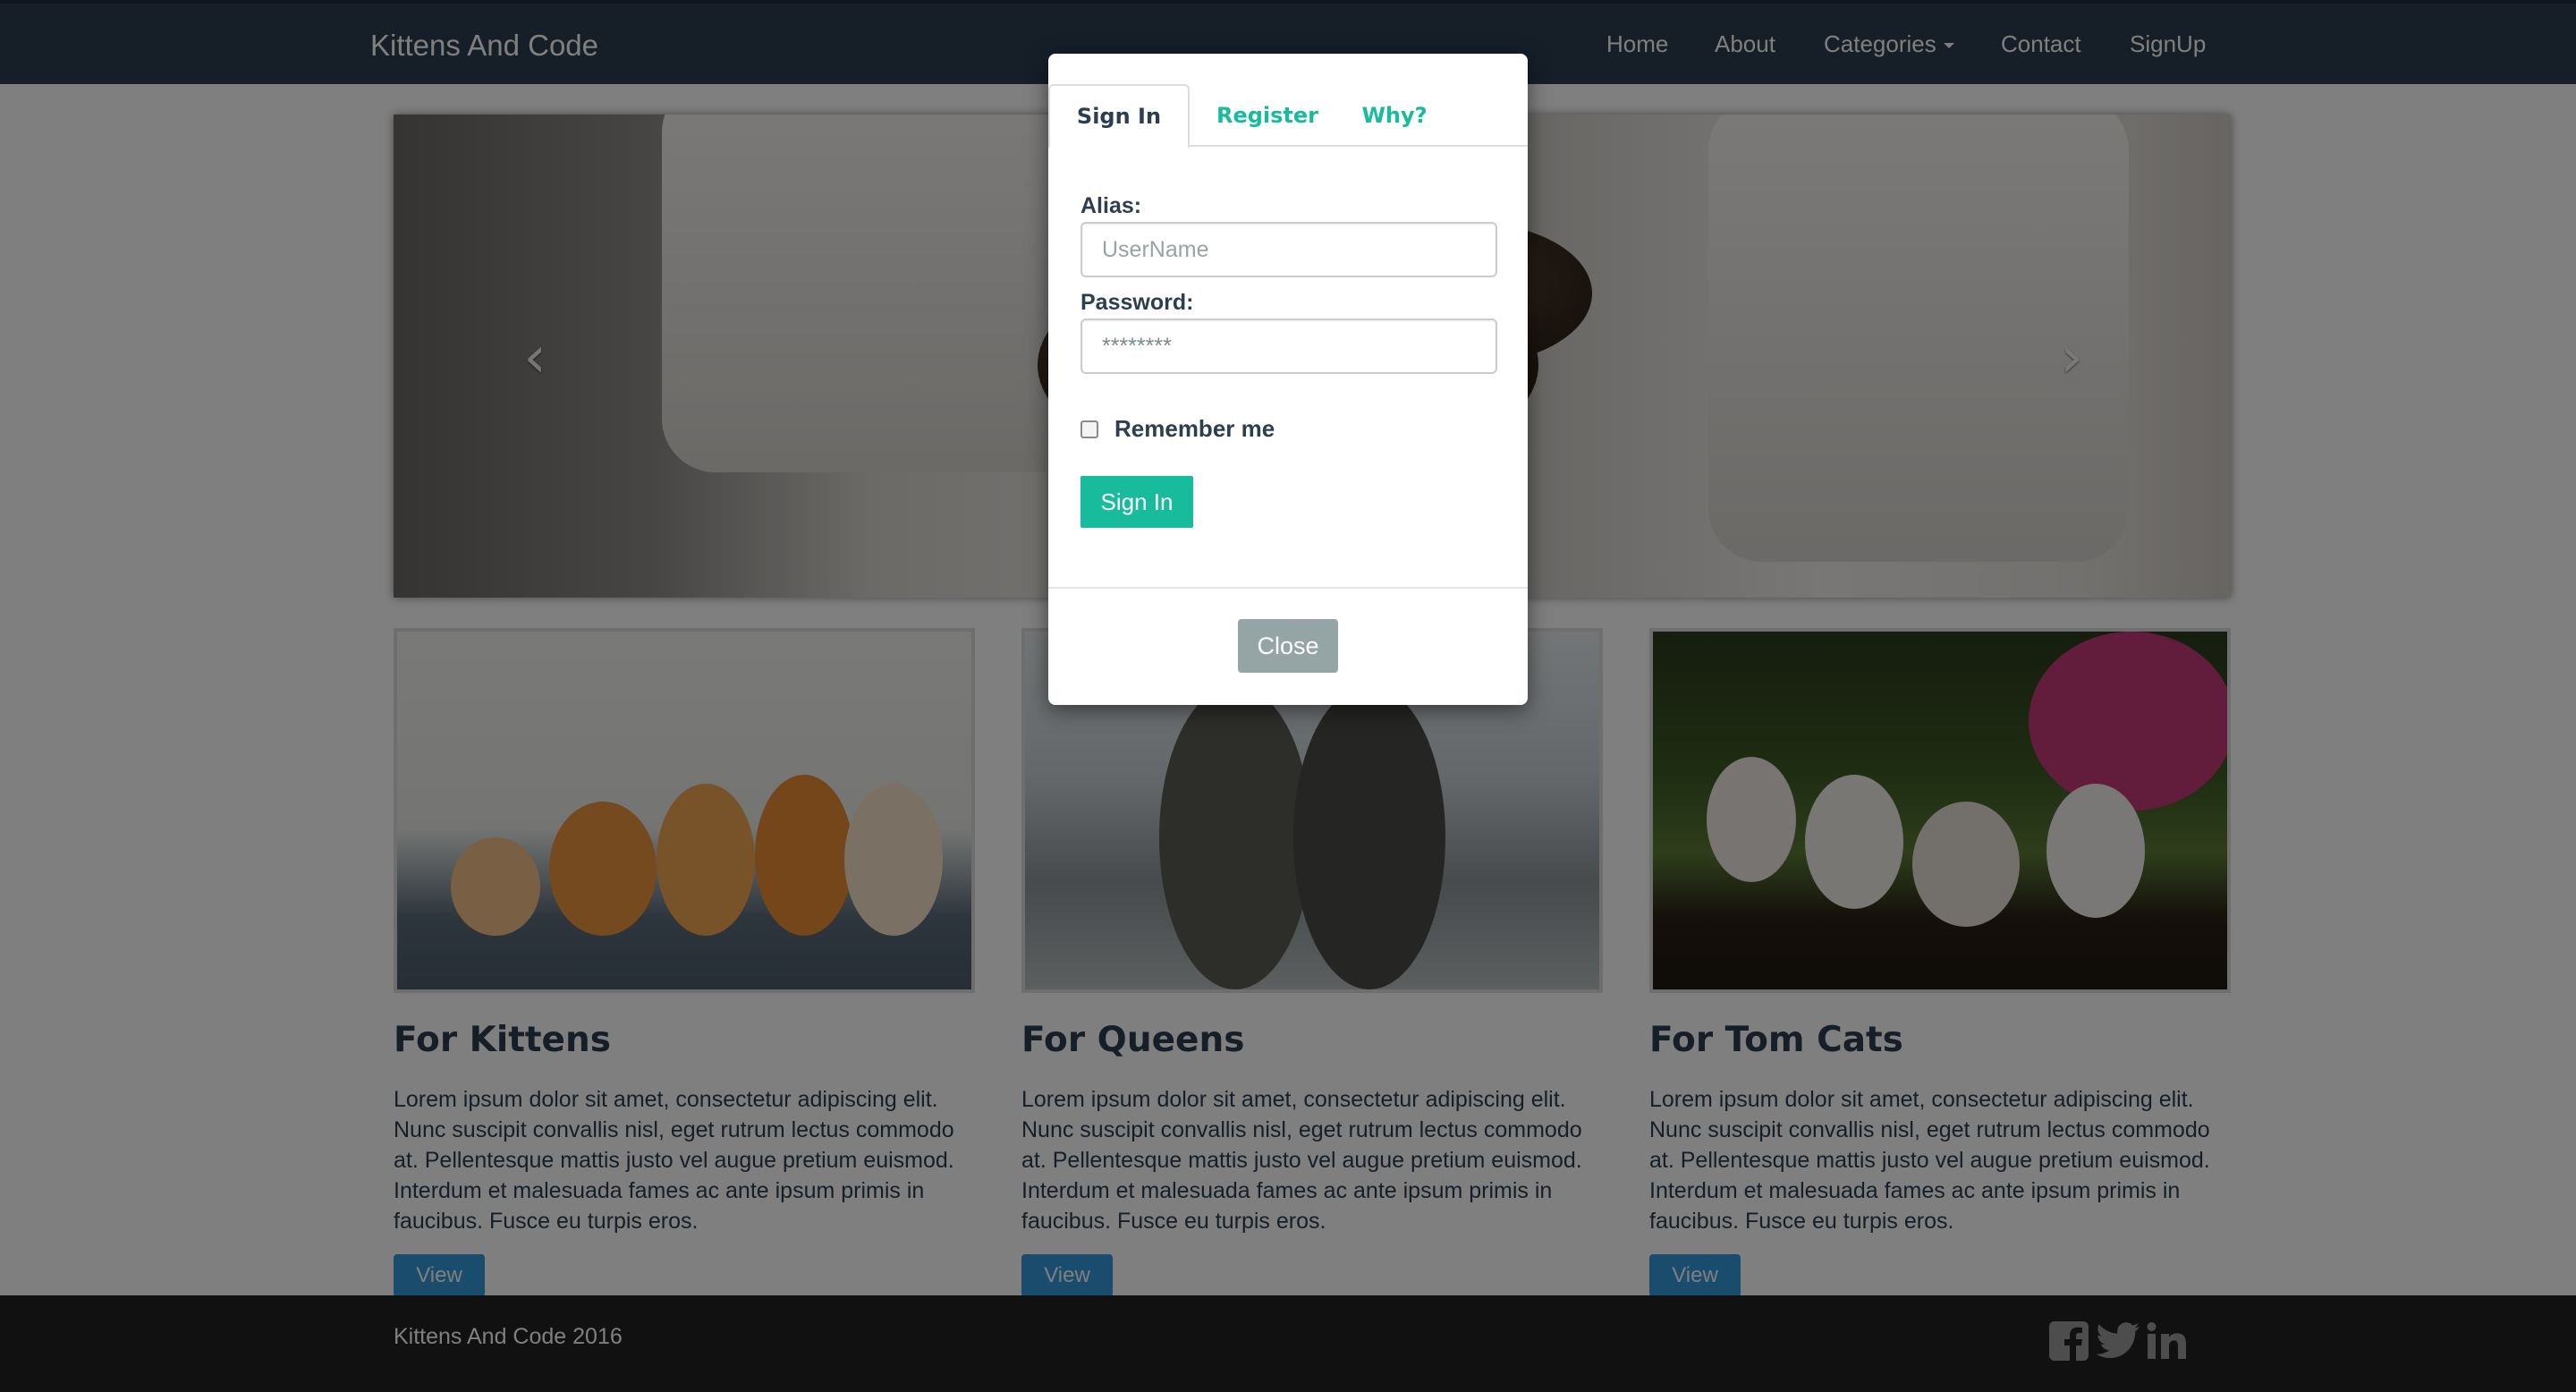  I want to click on remember-me-checkbox, so click(1089, 429).